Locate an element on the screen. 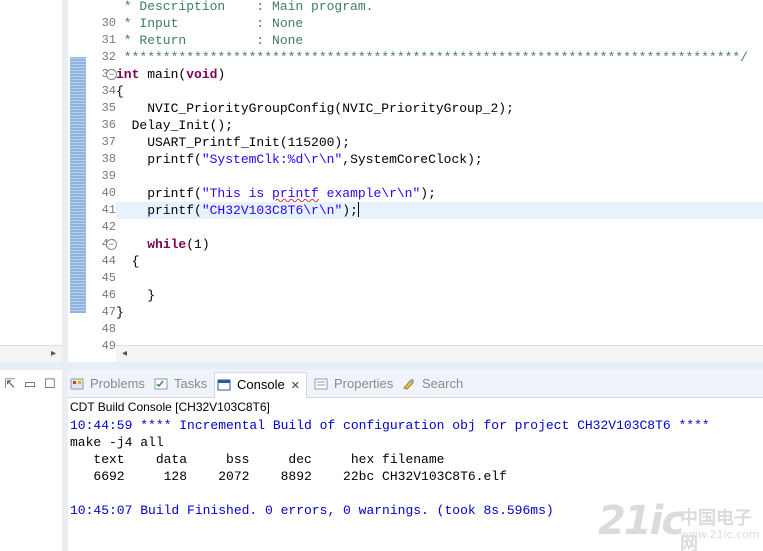  console-line: 6692 128 2072 8892 22bc CH32V103C8T6.elf is located at coordinates (288, 476).